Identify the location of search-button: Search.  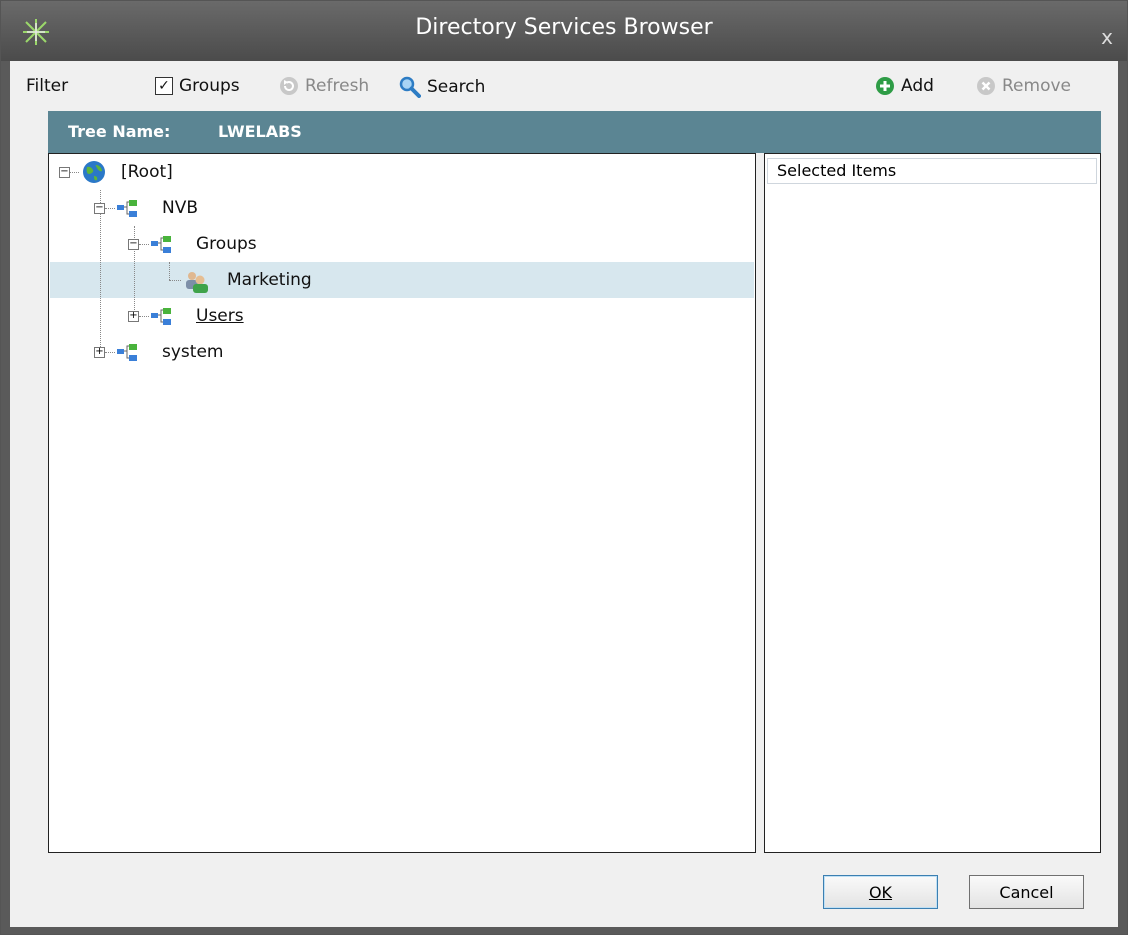
(442, 87).